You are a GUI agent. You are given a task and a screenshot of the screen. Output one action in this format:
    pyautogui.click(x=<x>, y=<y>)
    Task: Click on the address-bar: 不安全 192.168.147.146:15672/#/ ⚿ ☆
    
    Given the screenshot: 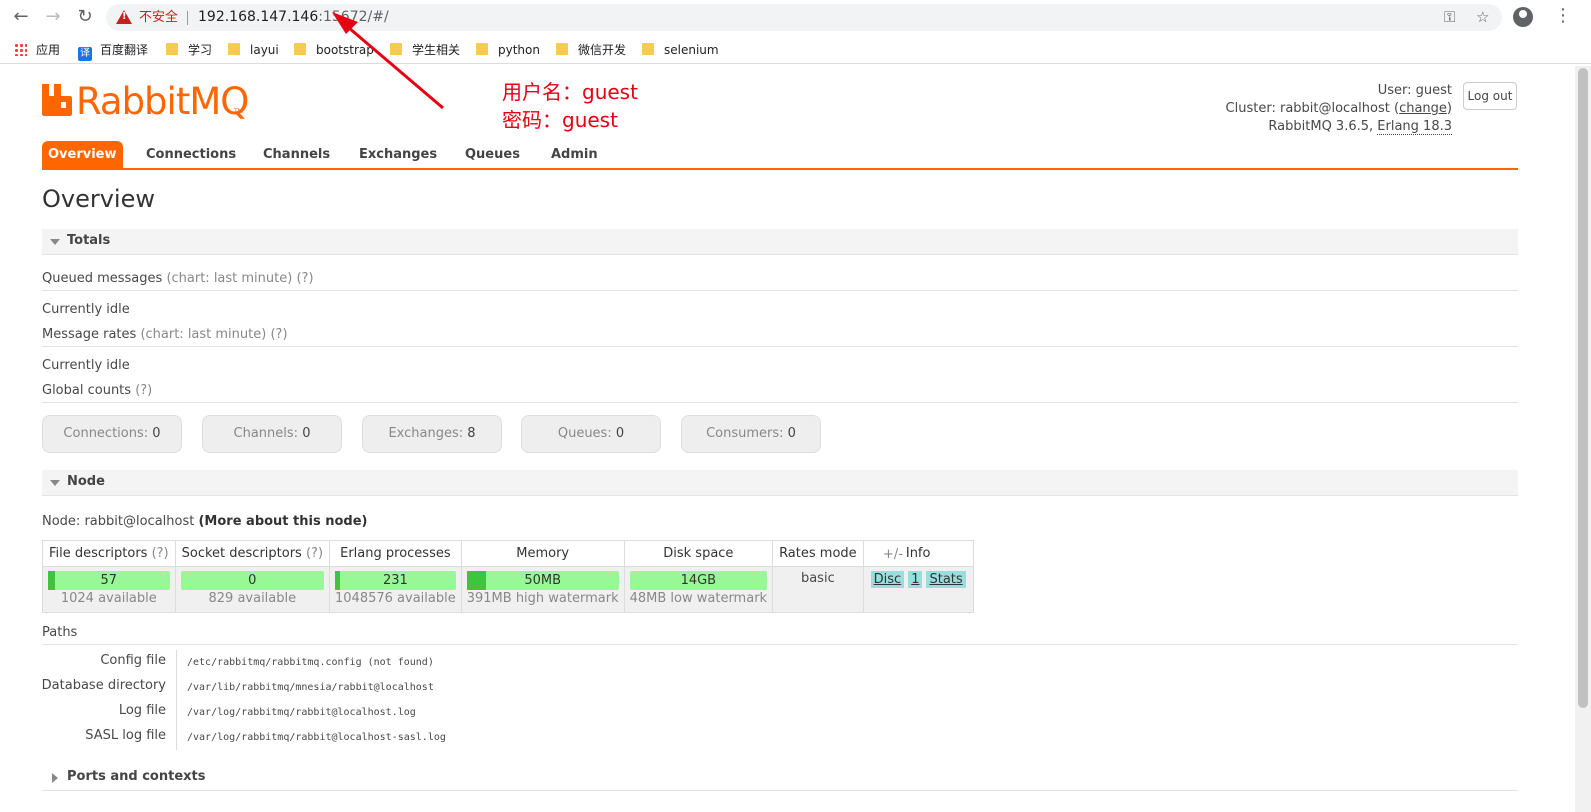 What is the action you would take?
    pyautogui.click(x=804, y=17)
    